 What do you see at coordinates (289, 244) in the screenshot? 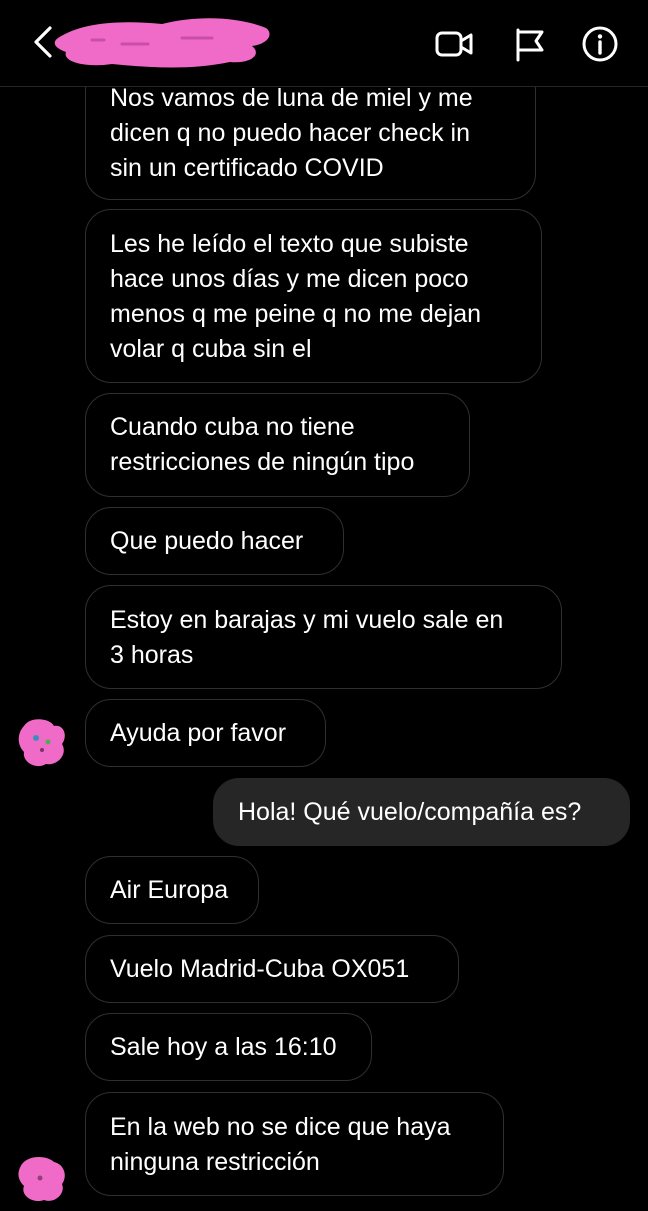
I see `message-text-line: Les he leído el texto que subiste` at bounding box center [289, 244].